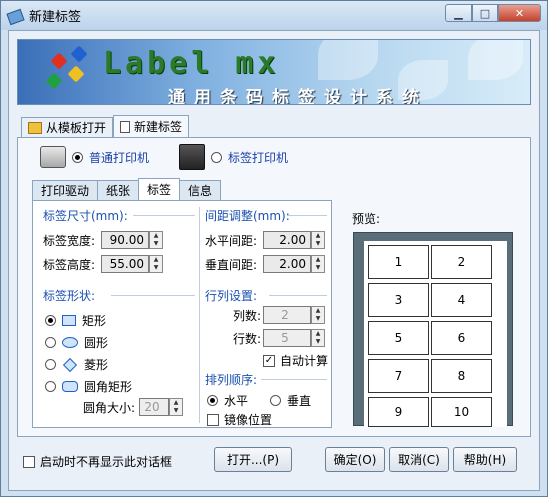 The height and width of the screenshot is (497, 548). What do you see at coordinates (55, 17) in the screenshot?
I see `window-title: 新建标签` at bounding box center [55, 17].